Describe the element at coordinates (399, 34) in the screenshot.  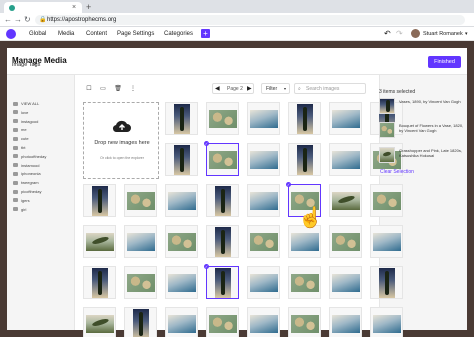
I see `redo-icon: ↷` at that location.